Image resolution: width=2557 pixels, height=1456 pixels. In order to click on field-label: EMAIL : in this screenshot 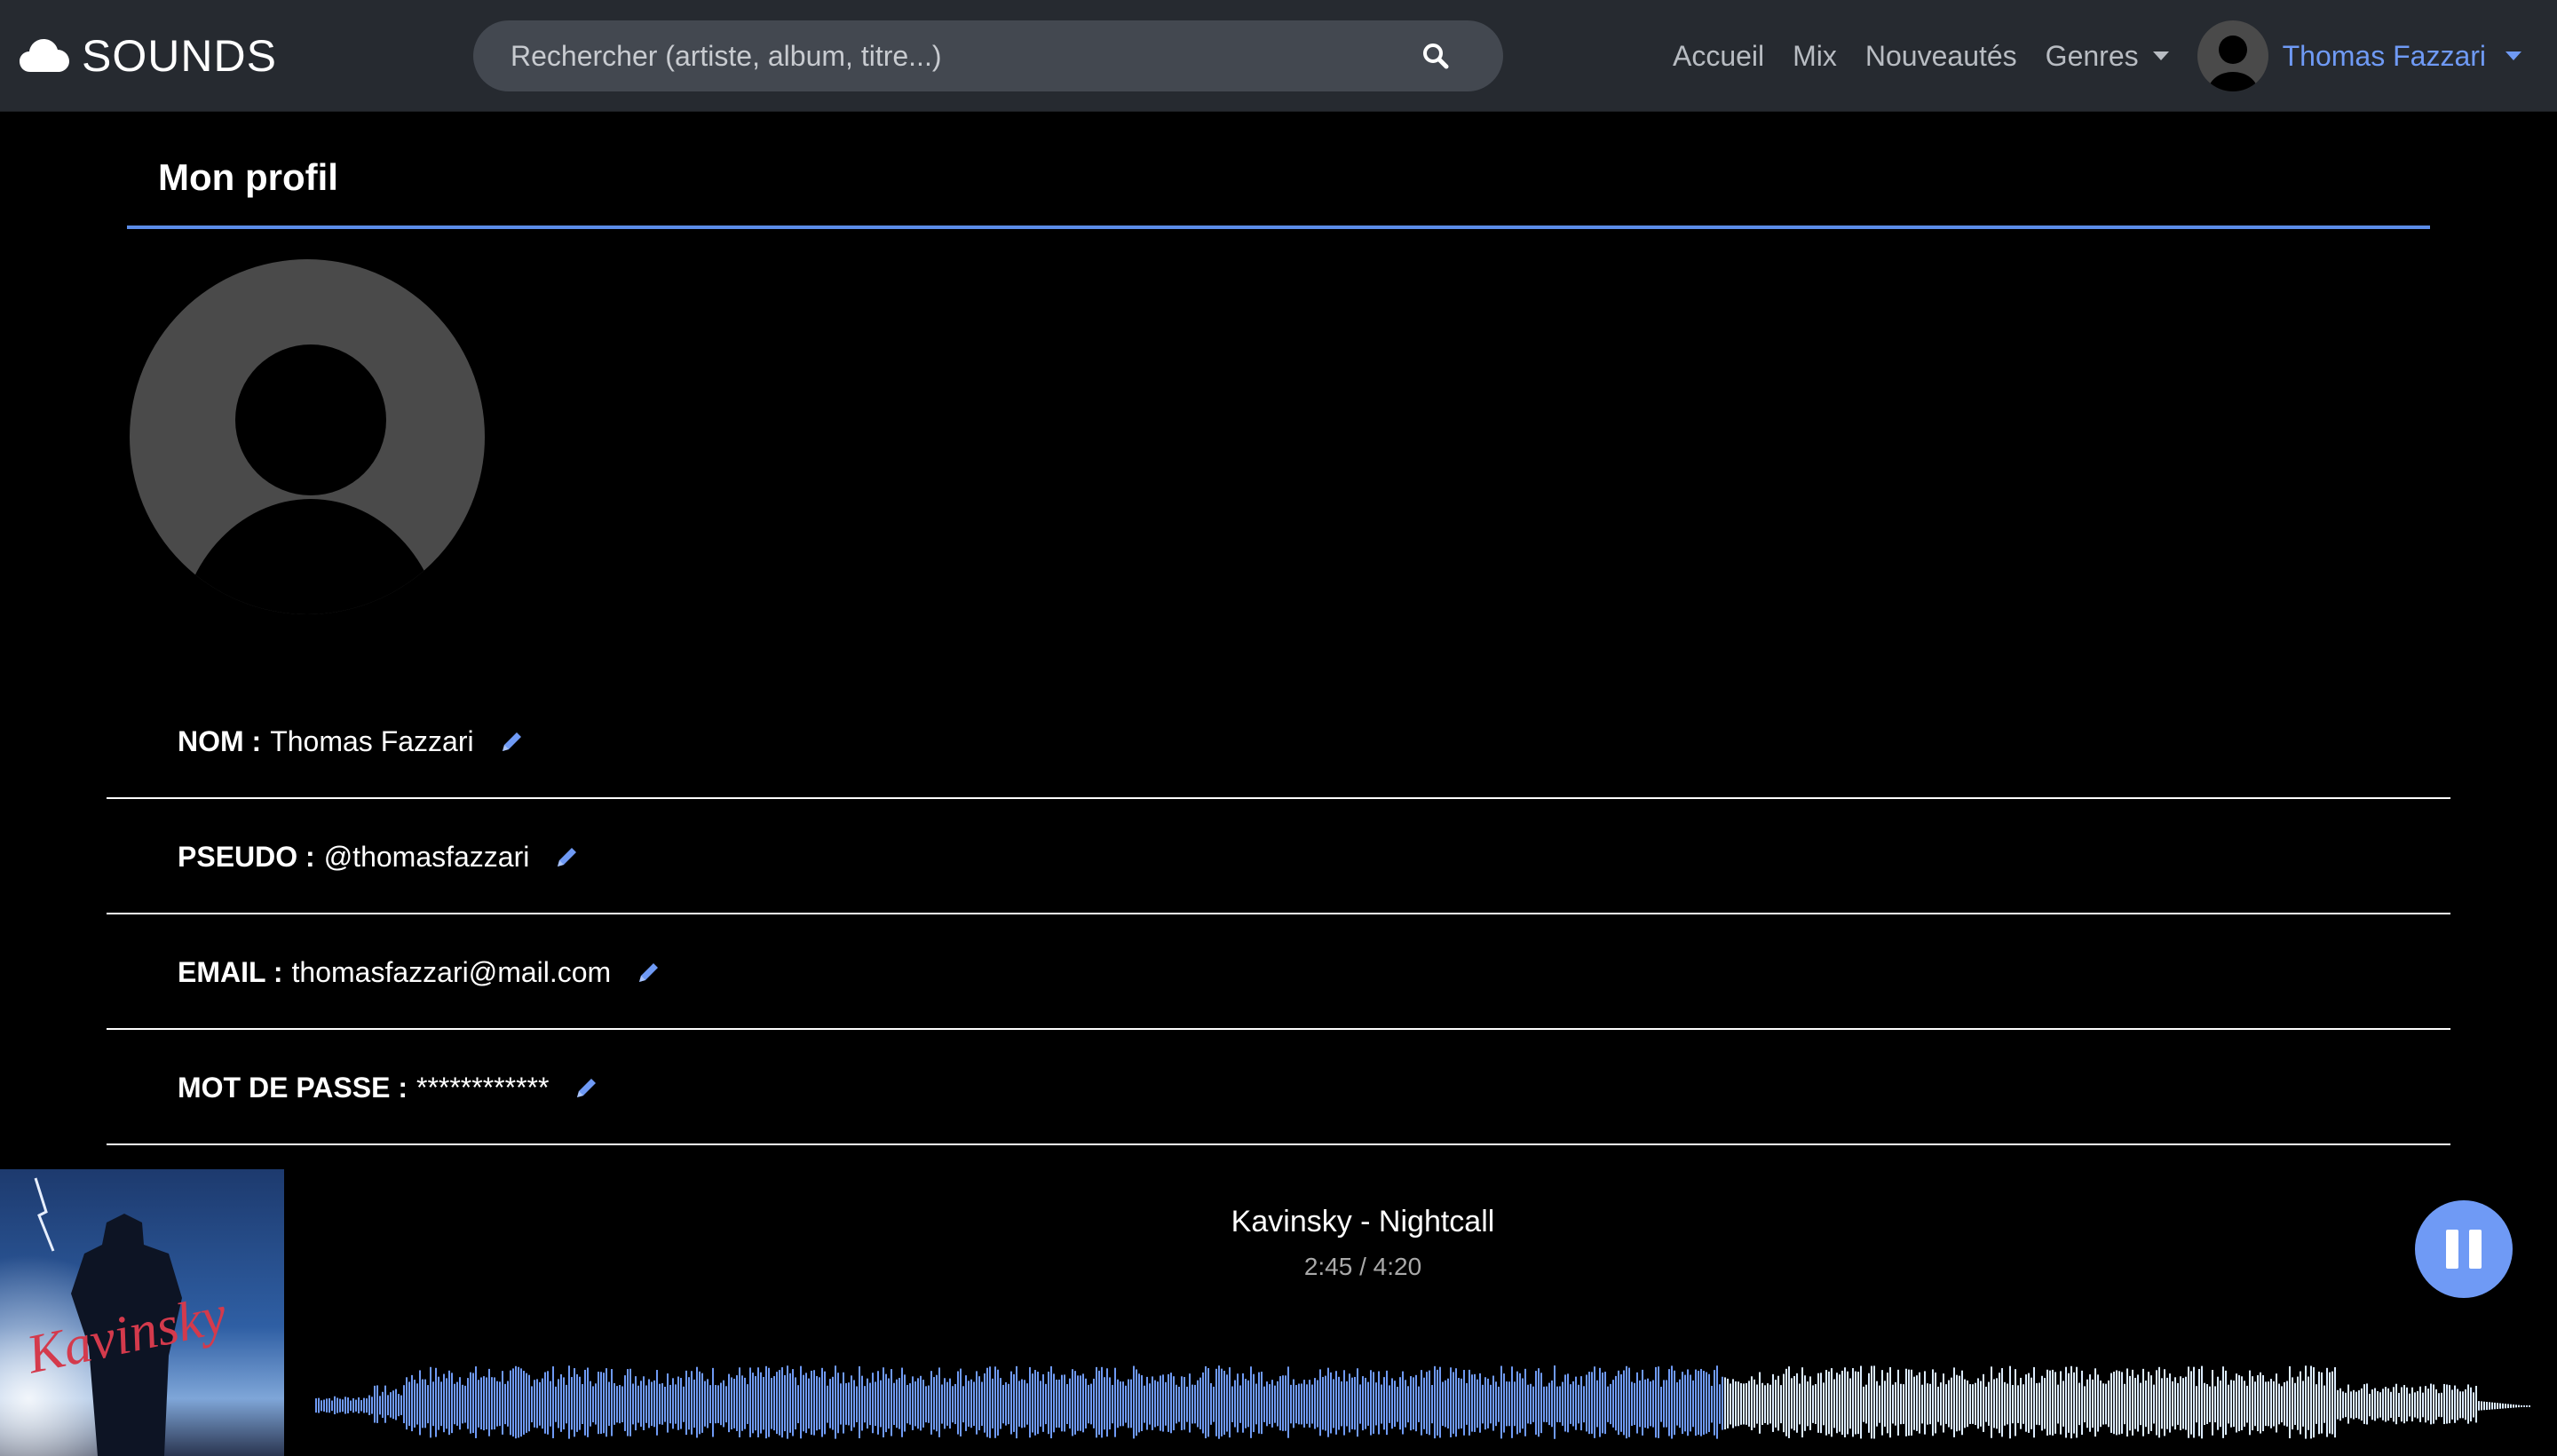, I will do `click(230, 971)`.